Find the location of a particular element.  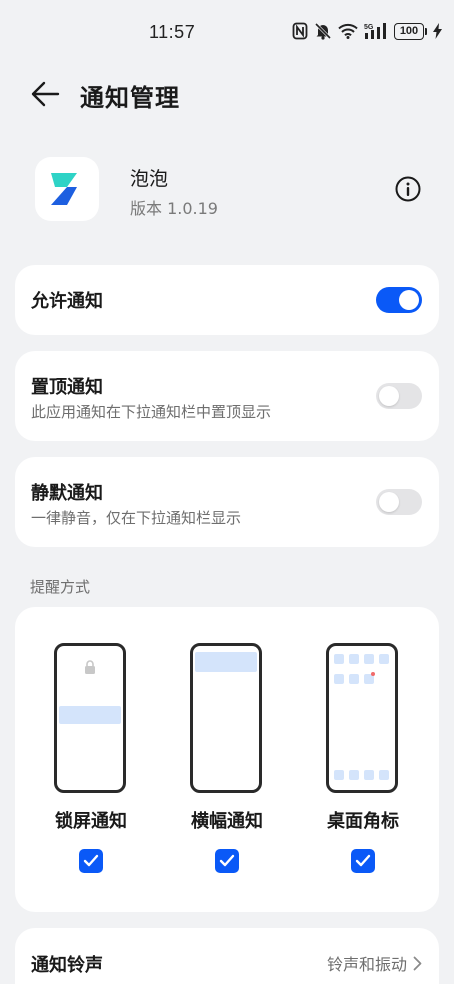

wifi-icon is located at coordinates (348, 31).